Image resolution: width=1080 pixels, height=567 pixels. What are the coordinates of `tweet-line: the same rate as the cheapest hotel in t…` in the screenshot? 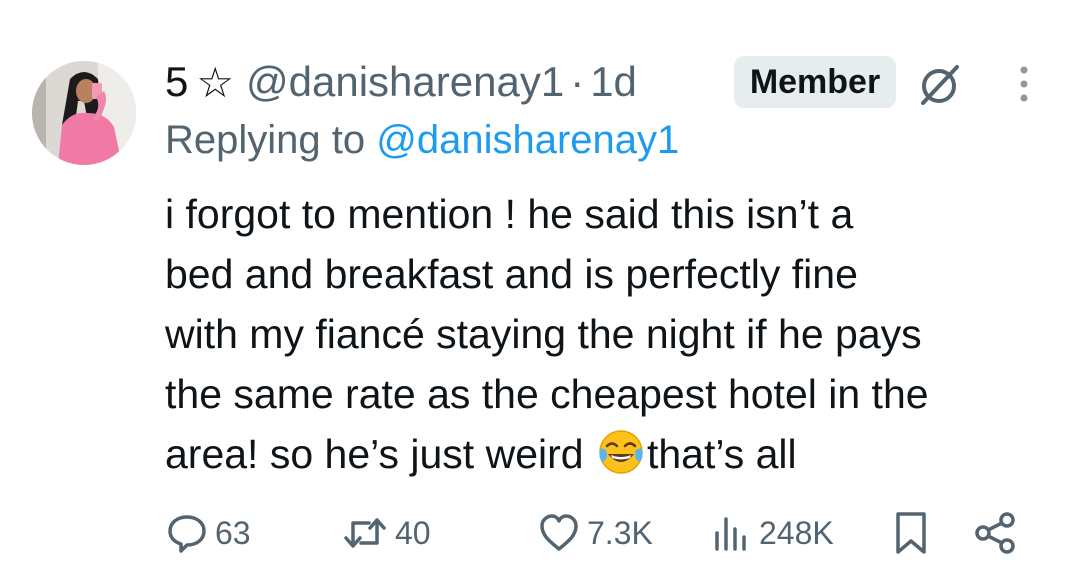 It's located at (547, 394).